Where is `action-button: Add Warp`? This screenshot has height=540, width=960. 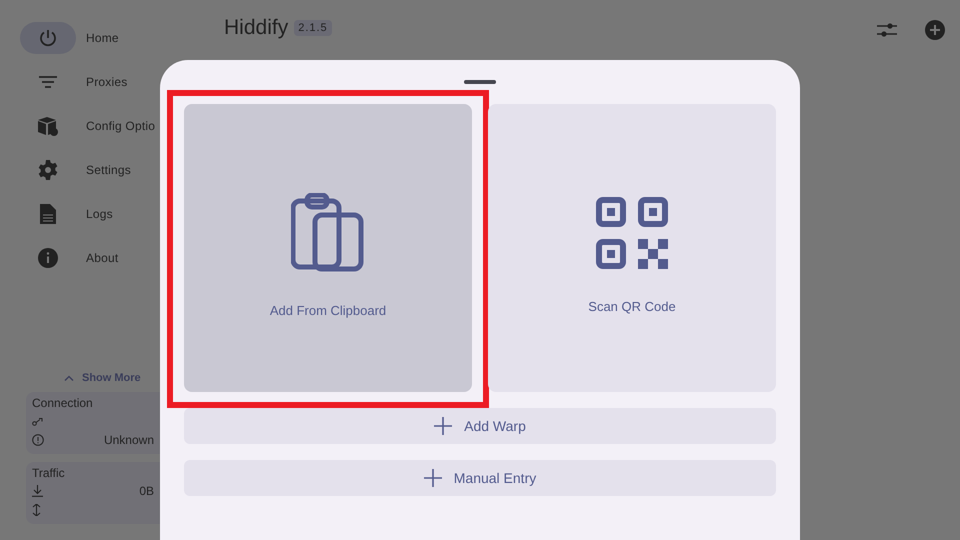
action-button: Add Warp is located at coordinates (480, 426).